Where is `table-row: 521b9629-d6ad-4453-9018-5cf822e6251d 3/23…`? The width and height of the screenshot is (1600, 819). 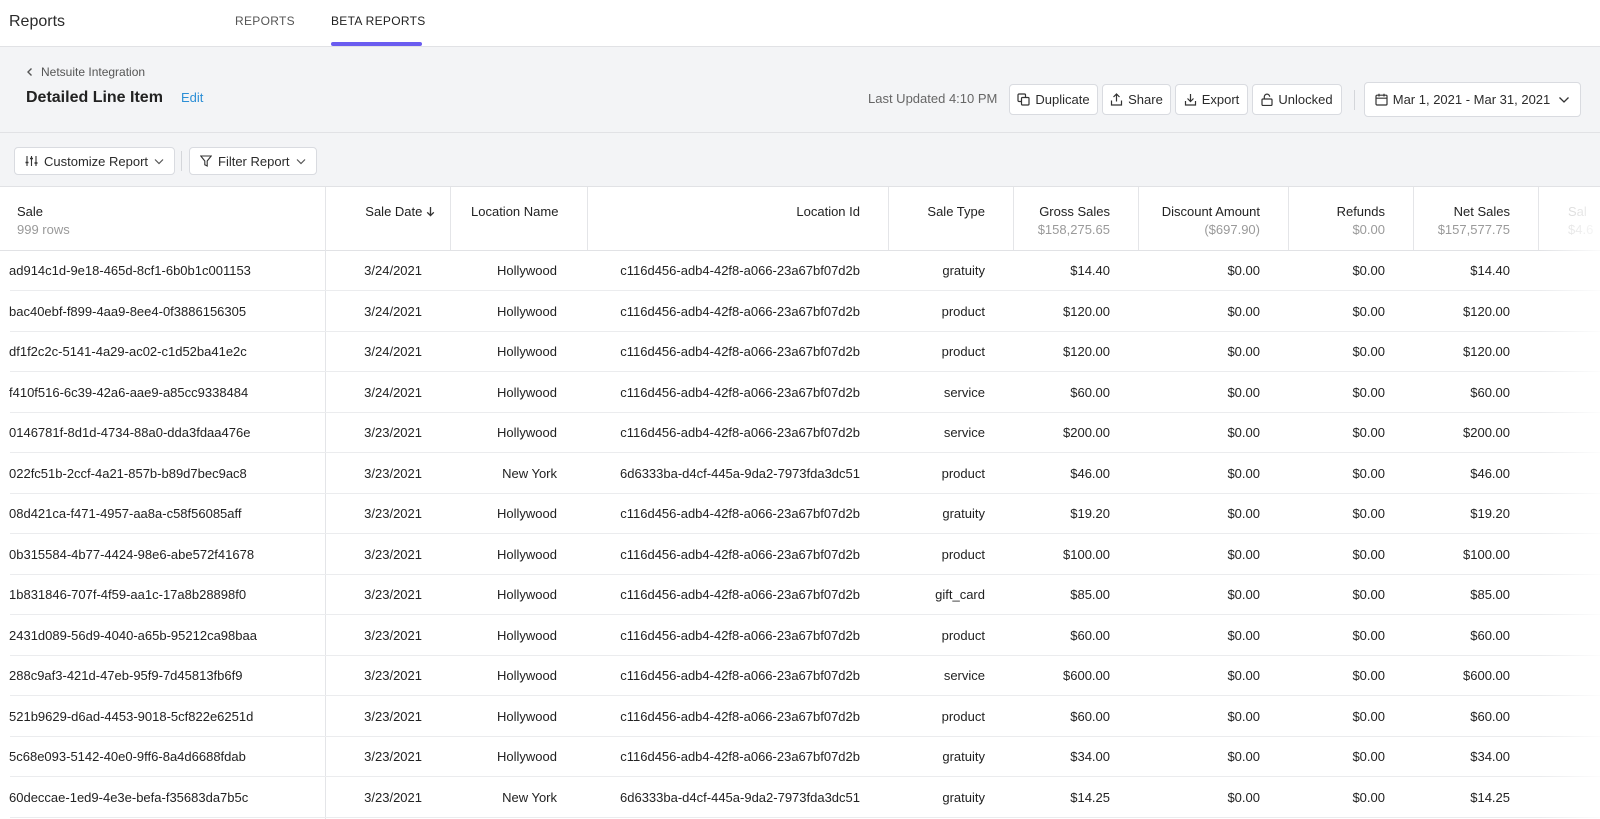
table-row: 521b9629-d6ad-4453-9018-5cf822e6251d 3/23… is located at coordinates (804, 717).